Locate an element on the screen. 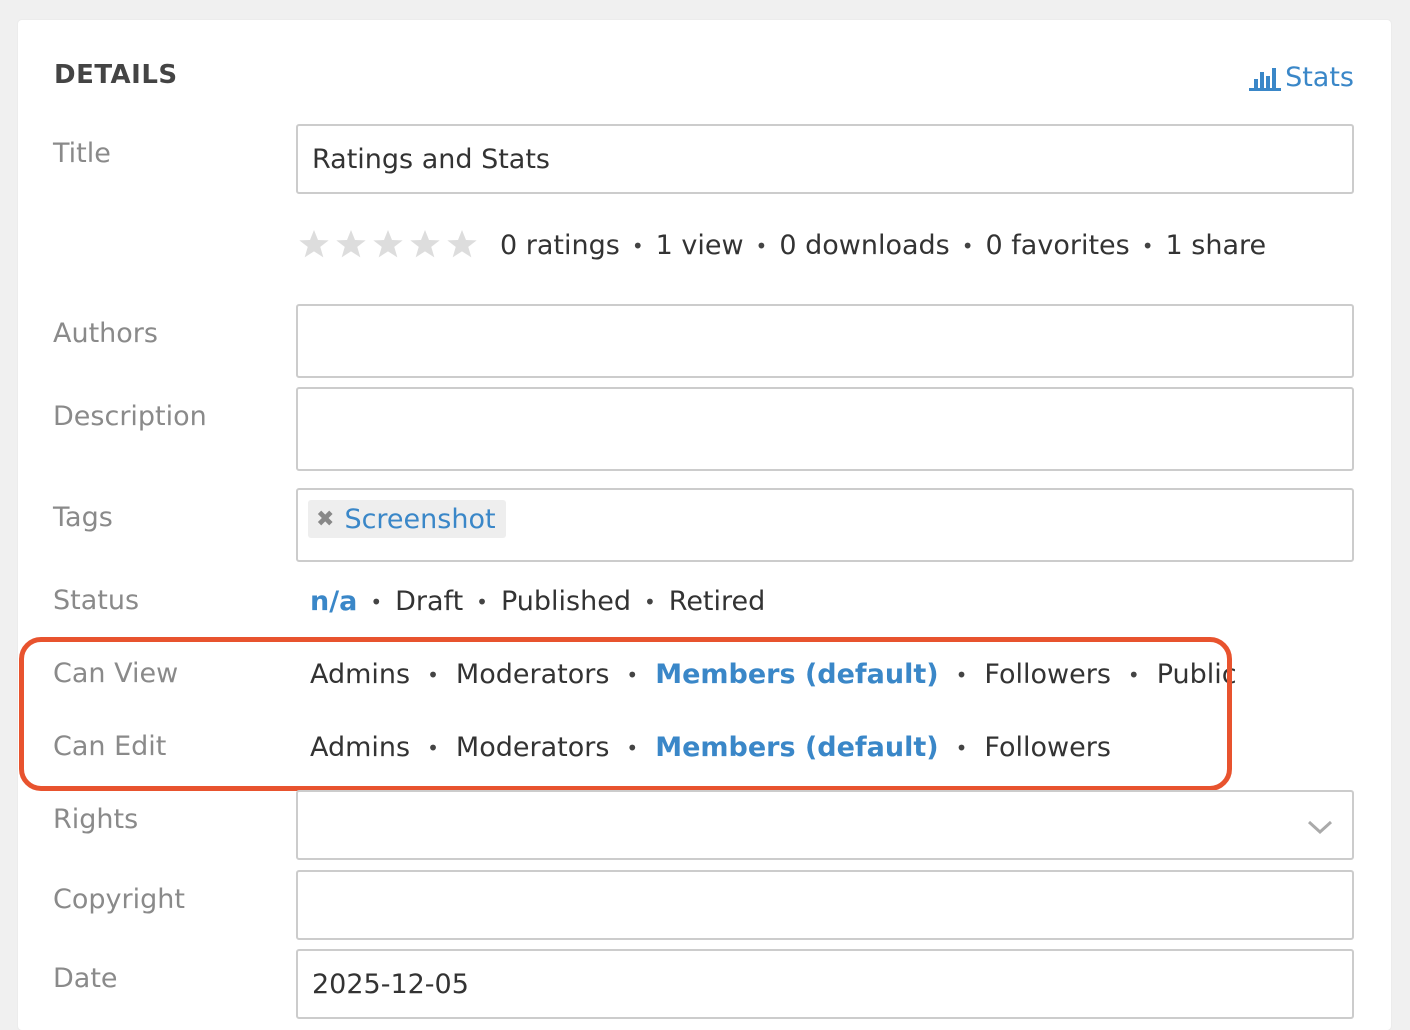 This screenshot has height=1030, width=1410. tag-label: Screenshot is located at coordinates (420, 519).